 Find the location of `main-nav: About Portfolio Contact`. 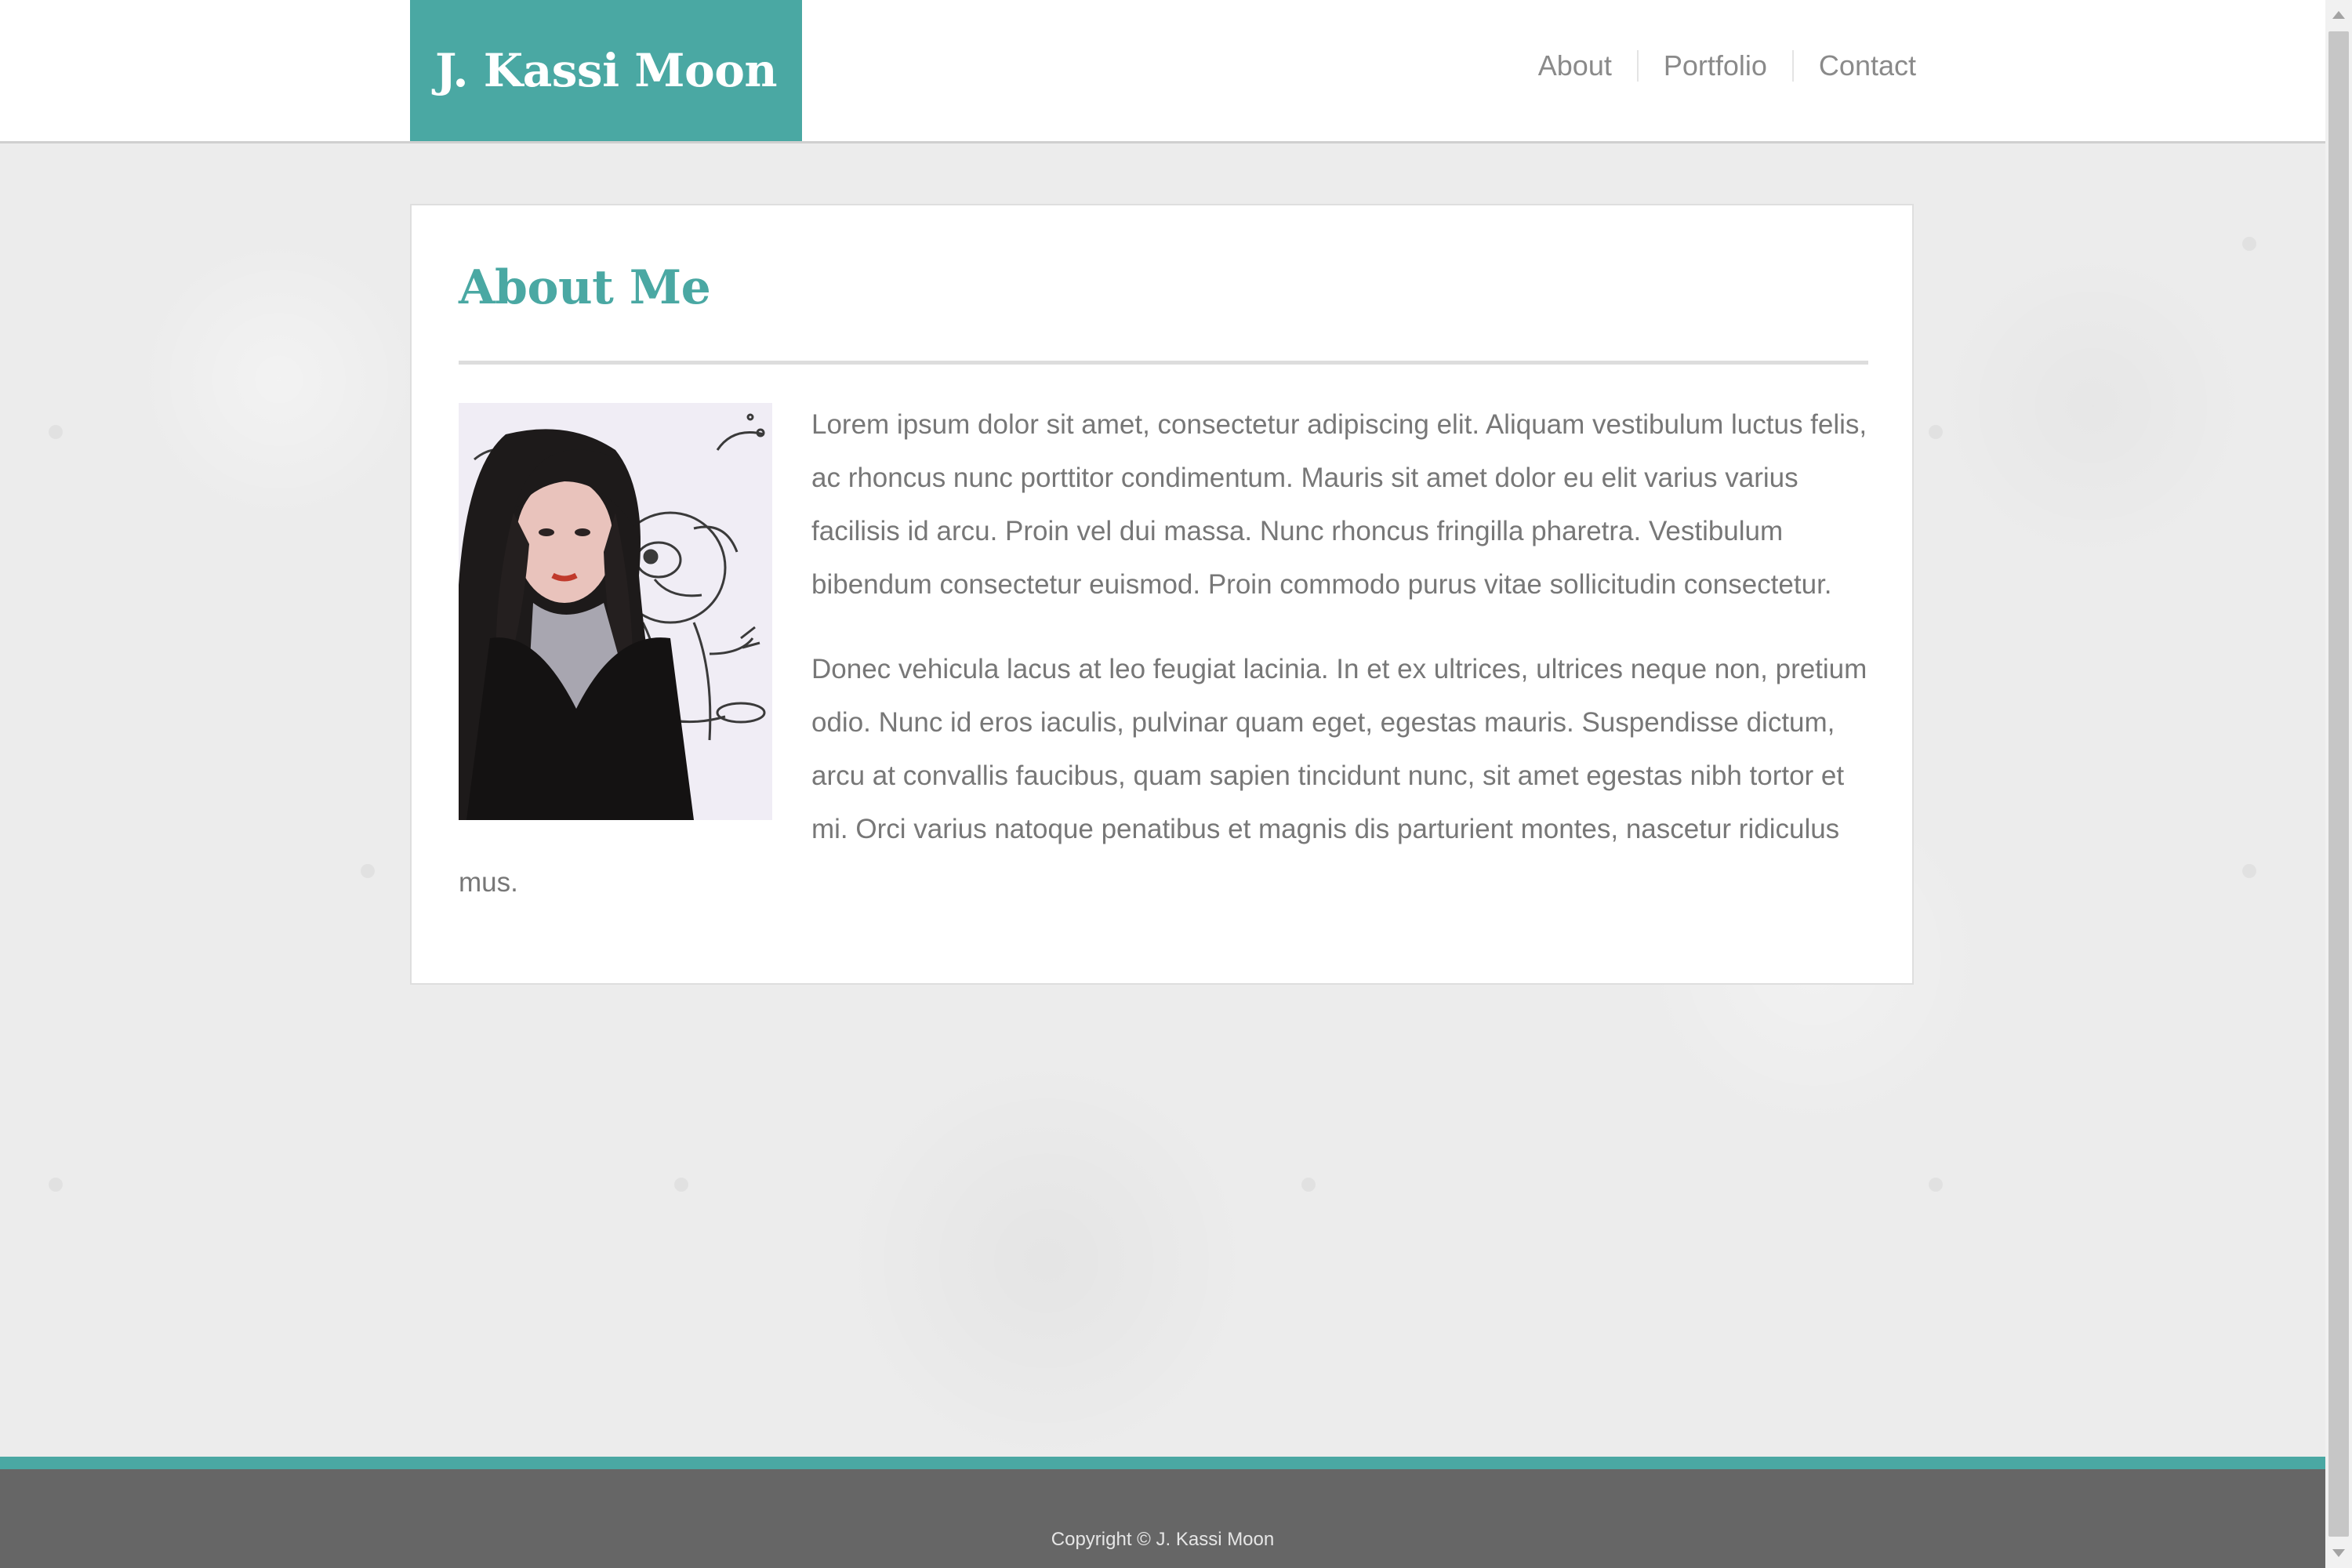

main-nav: About Portfolio Contact is located at coordinates (1714, 66).